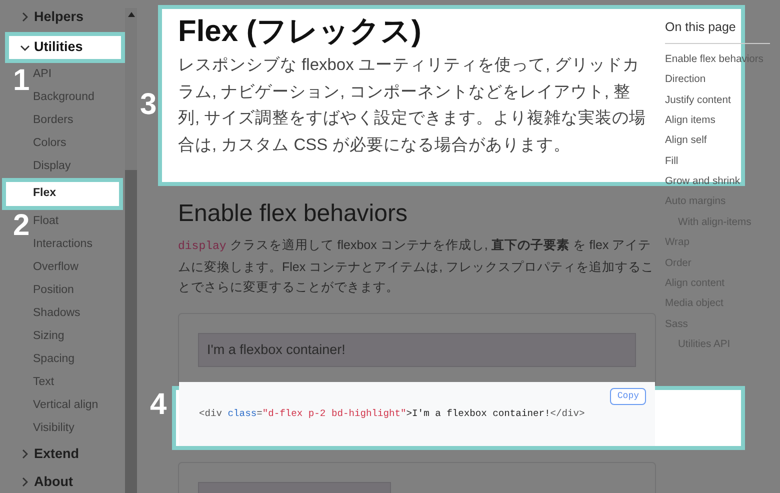  What do you see at coordinates (62, 194) in the screenshot?
I see `sidebar-item: Flex` at bounding box center [62, 194].